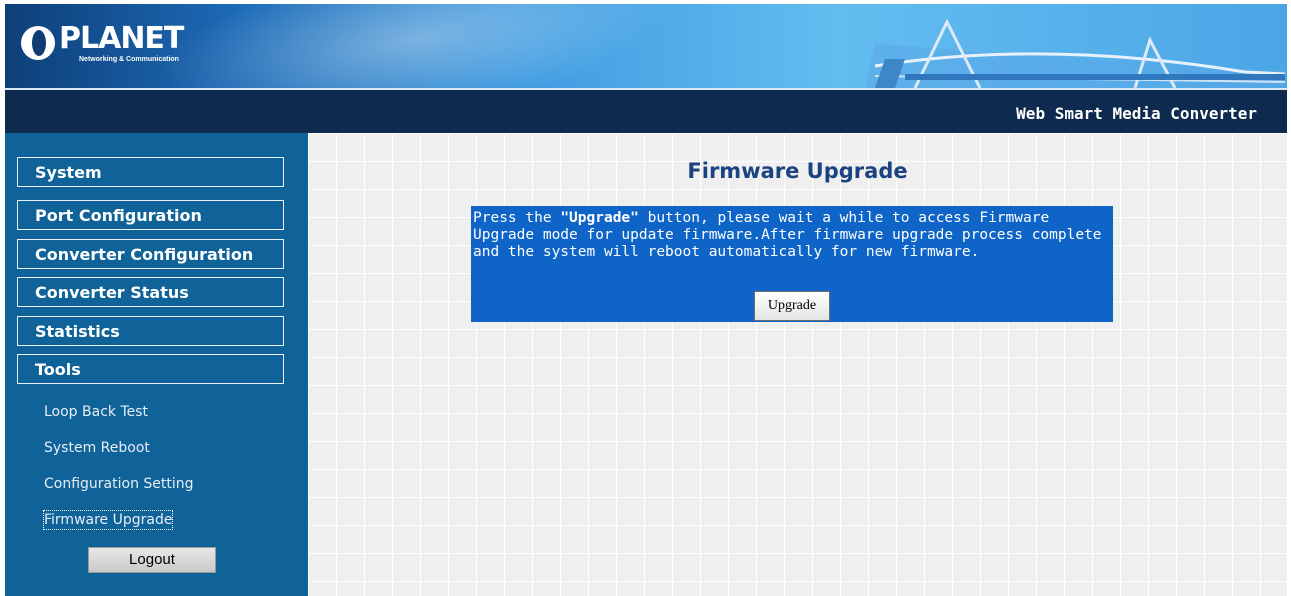  Describe the element at coordinates (1075, 53) in the screenshot. I see `building-illustration-icon` at that location.